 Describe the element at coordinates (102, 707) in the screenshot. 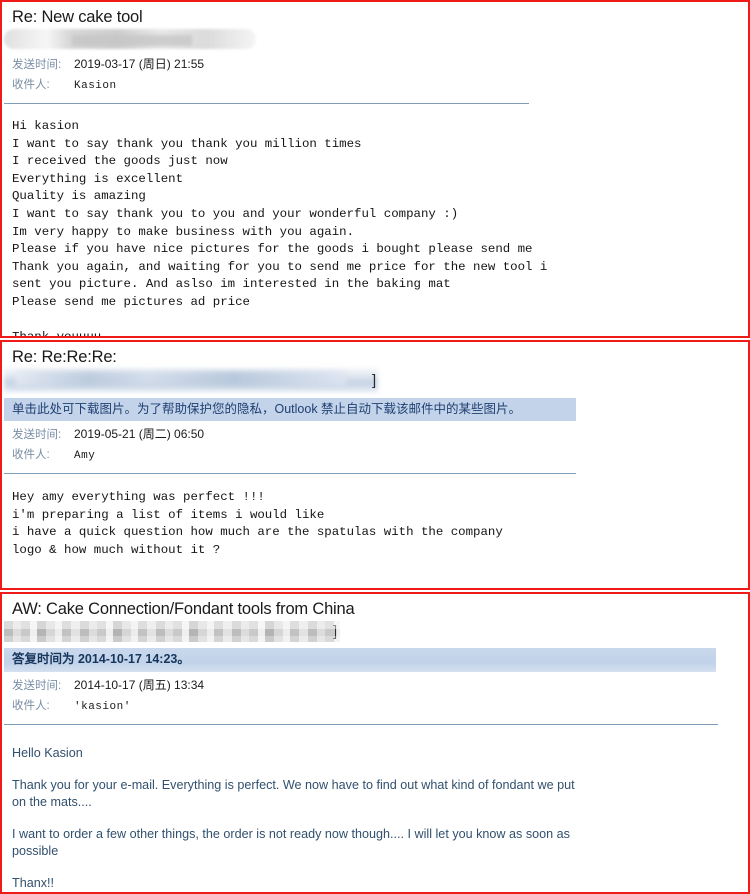

I see `email-3-to-value: 'kasion'` at that location.